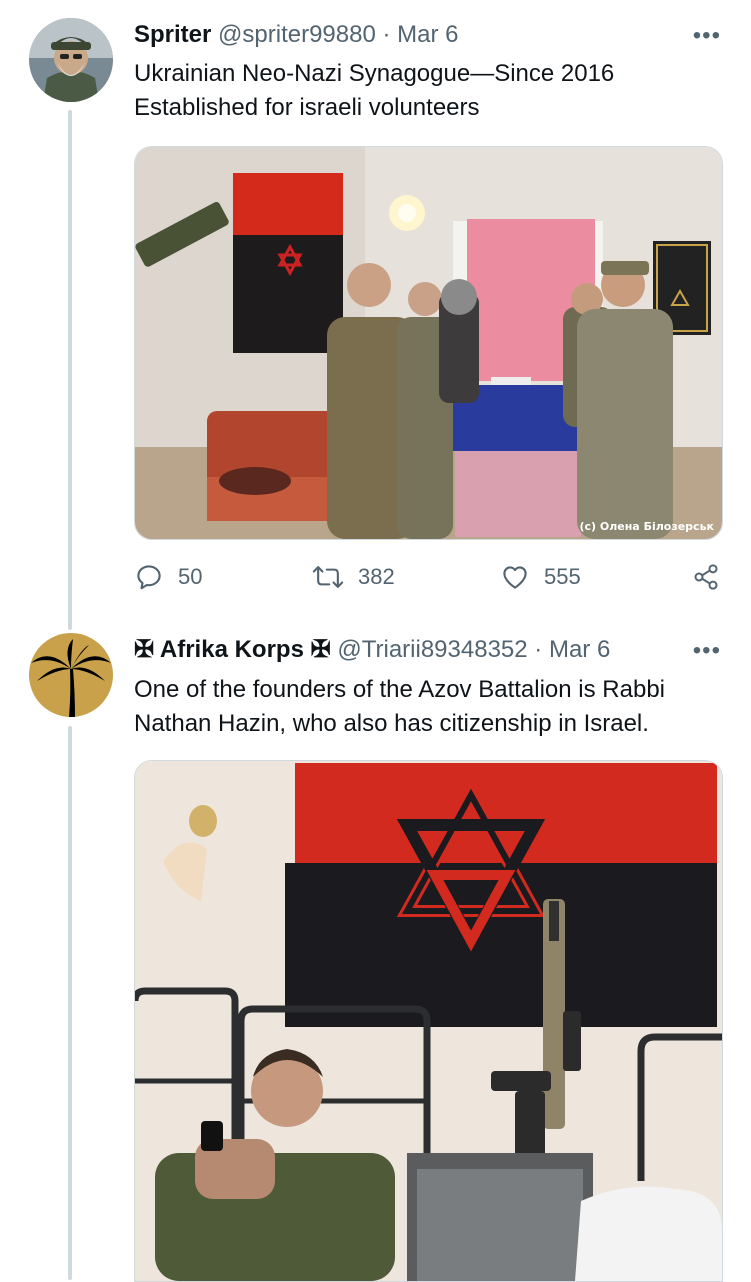 The image size is (751, 1282). What do you see at coordinates (427, 579) in the screenshot?
I see `tweet-actions: 50 382 555` at bounding box center [427, 579].